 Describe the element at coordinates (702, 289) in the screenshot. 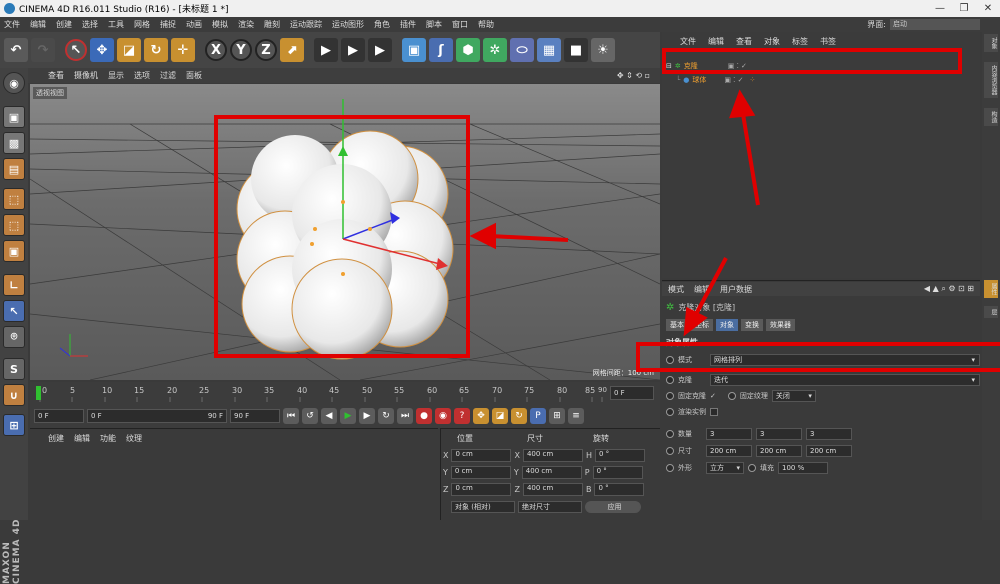

I see `attr-menu-edit: 编辑` at that location.